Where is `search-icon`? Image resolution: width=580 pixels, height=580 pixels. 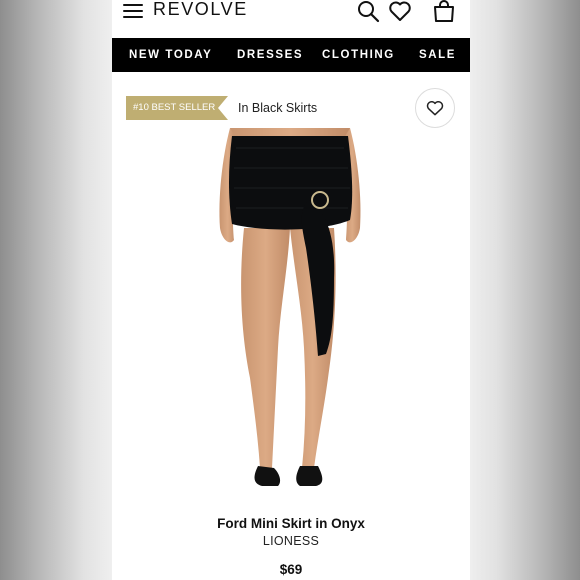
search-icon is located at coordinates (368, 11).